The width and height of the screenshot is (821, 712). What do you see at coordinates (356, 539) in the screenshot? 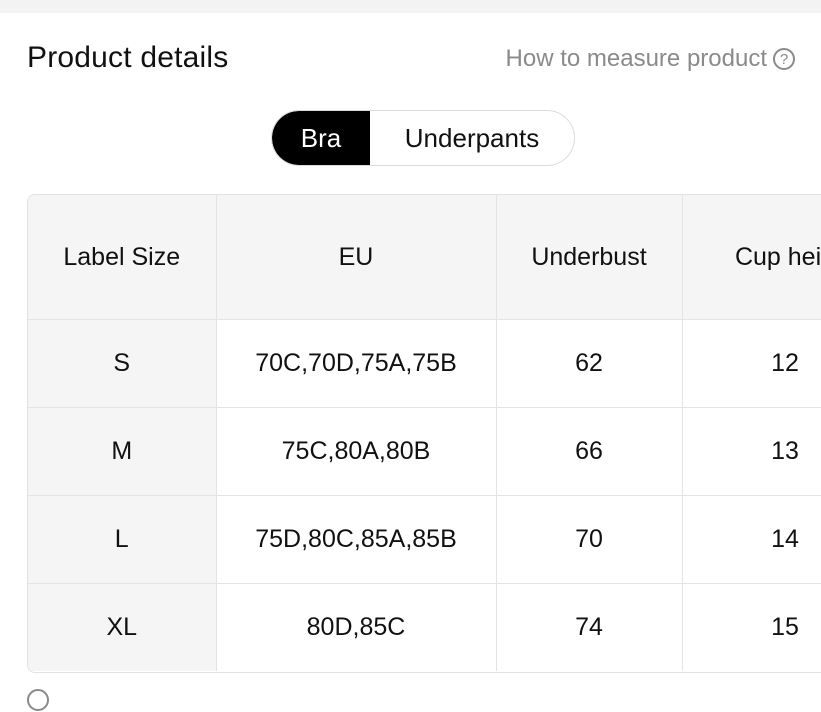
I see `eu-cell: 75D,80C,85A,85B` at bounding box center [356, 539].